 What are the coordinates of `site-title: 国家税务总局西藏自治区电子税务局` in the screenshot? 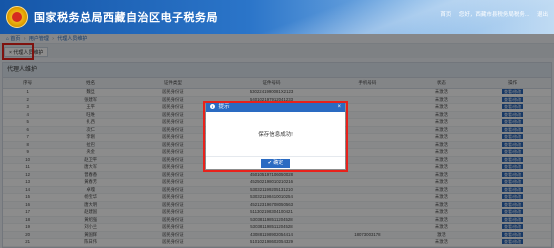 It's located at (126, 18).